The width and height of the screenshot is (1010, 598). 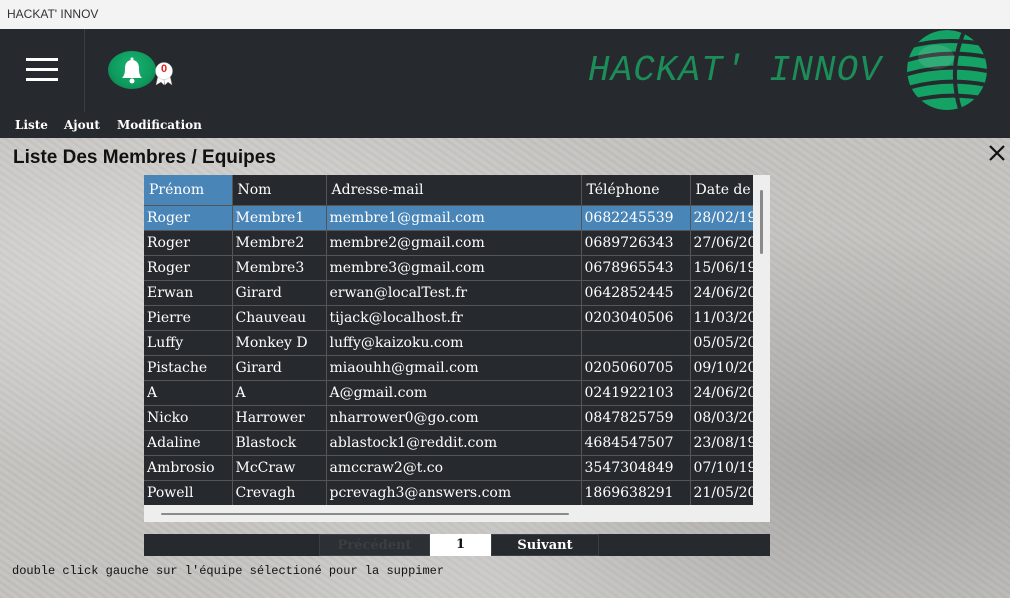 I want to click on cell-date: 08/03/20, so click(x=721, y=418).